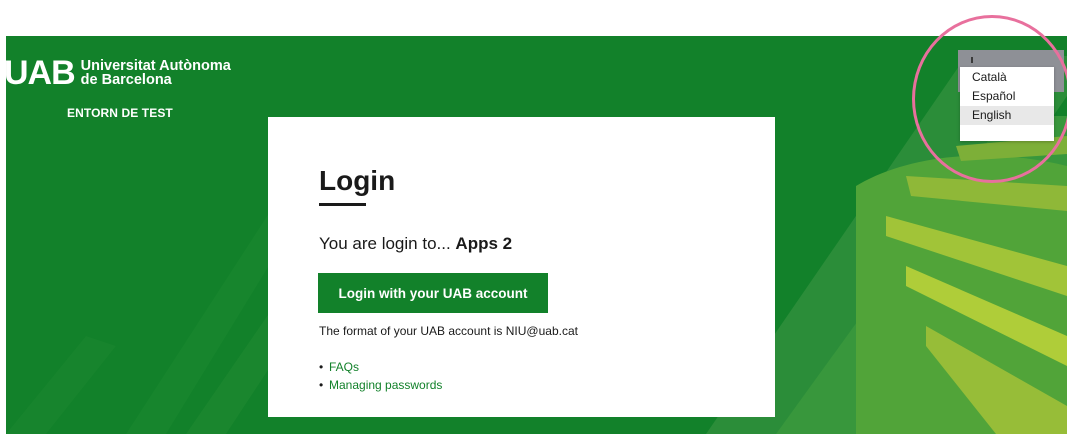 The width and height of the screenshot is (1067, 434). What do you see at coordinates (155, 66) in the screenshot?
I see `logo-line-1: Universitat Autònoma` at bounding box center [155, 66].